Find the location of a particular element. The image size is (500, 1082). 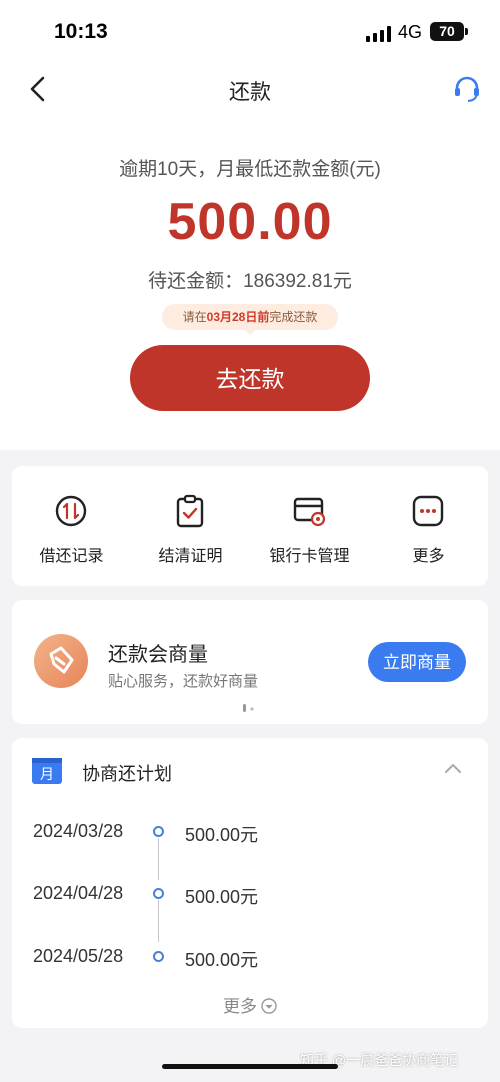

plan-more-link: 更多 is located at coordinates (250, 1004).